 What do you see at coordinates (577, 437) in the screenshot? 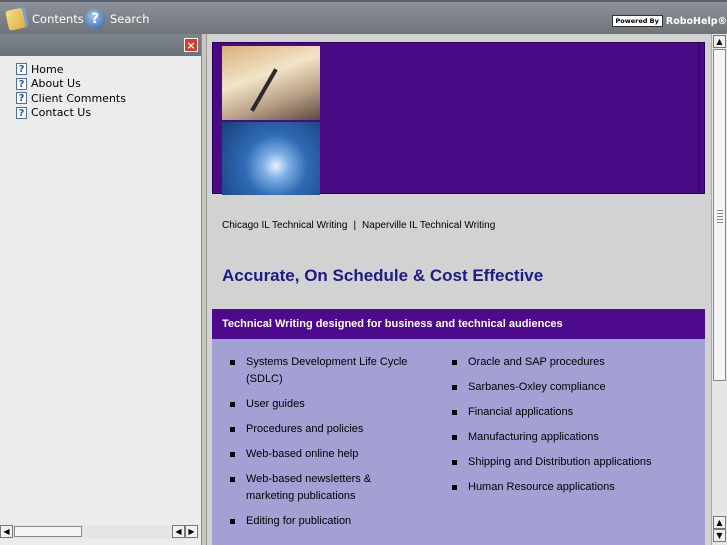
I see `list-item: Manufacturing applications` at bounding box center [577, 437].